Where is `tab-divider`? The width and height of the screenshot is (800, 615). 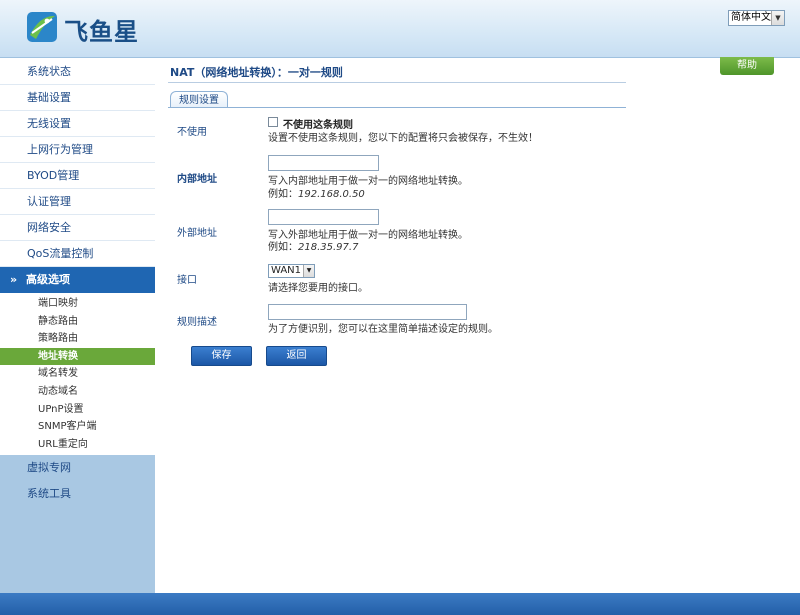 tab-divider is located at coordinates (397, 107).